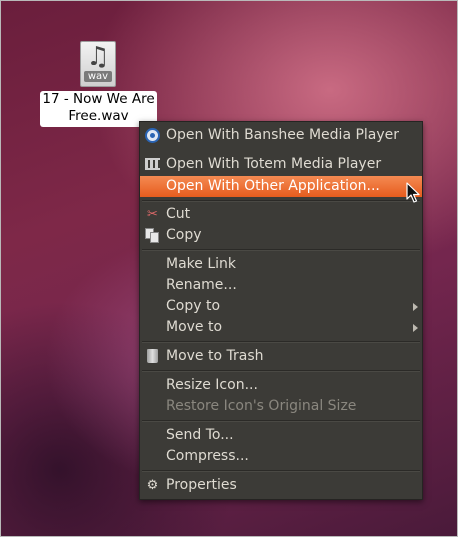 The height and width of the screenshot is (537, 458). I want to click on menu-item-label: Open With Totem Media Player, so click(274, 164).